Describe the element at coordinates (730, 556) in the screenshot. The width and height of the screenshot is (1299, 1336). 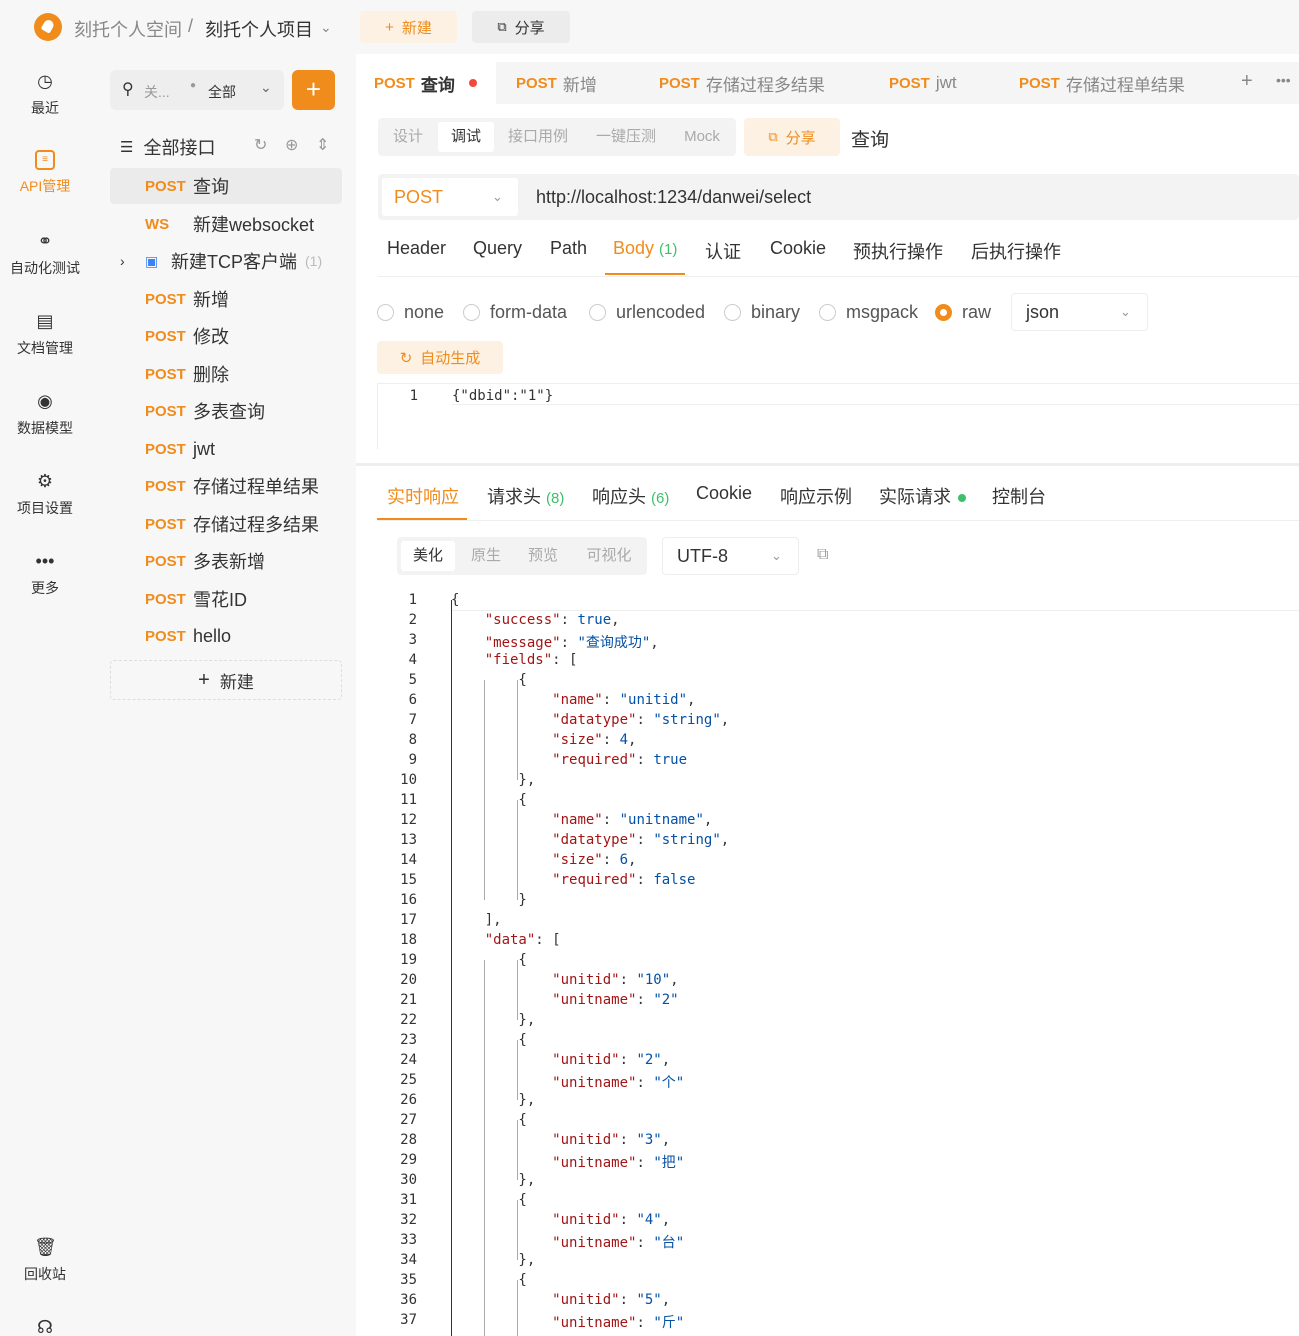
I see `encoding-select: UTF-8 ⌄` at that location.